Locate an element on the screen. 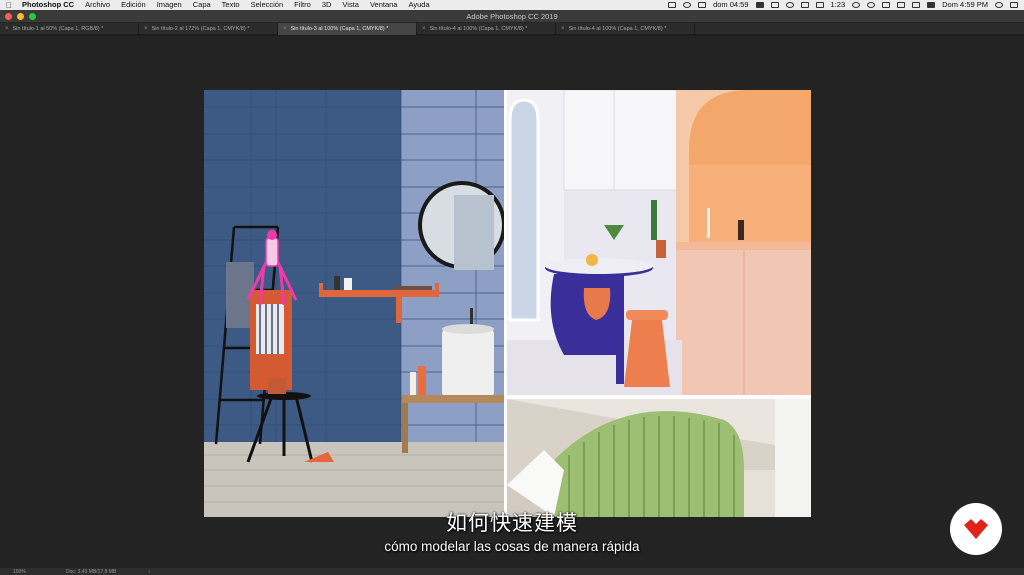 The image size is (1024, 575). menu-seleccion: Selección is located at coordinates (267, 5).